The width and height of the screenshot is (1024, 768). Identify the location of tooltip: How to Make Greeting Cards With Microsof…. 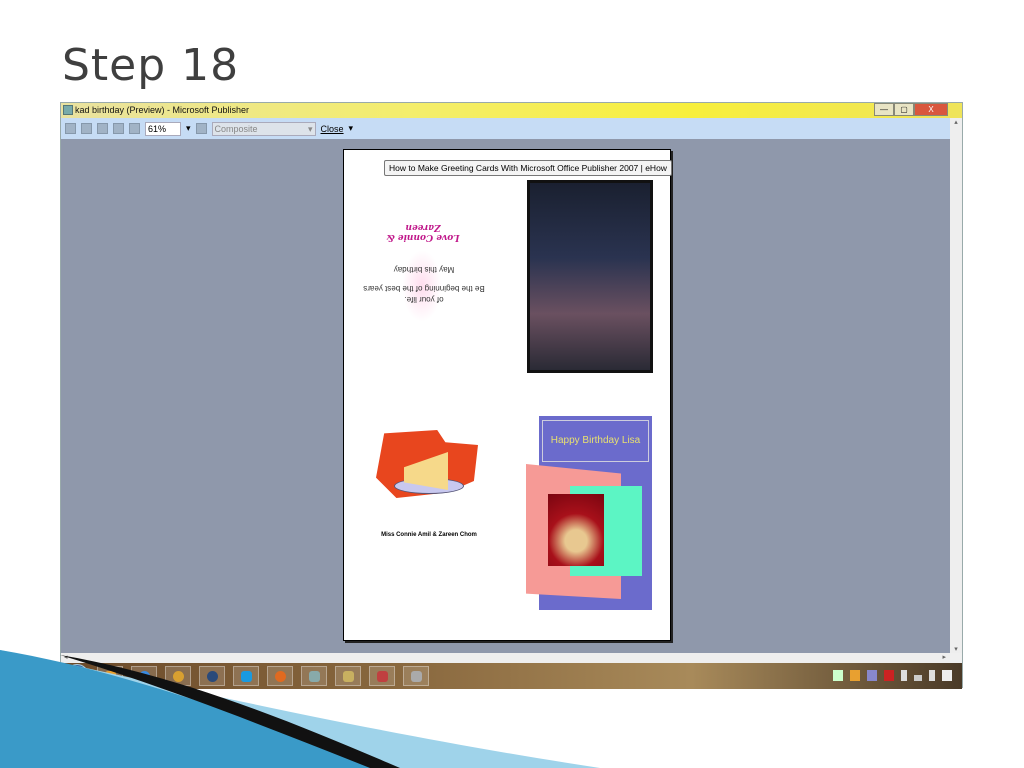
(528, 168).